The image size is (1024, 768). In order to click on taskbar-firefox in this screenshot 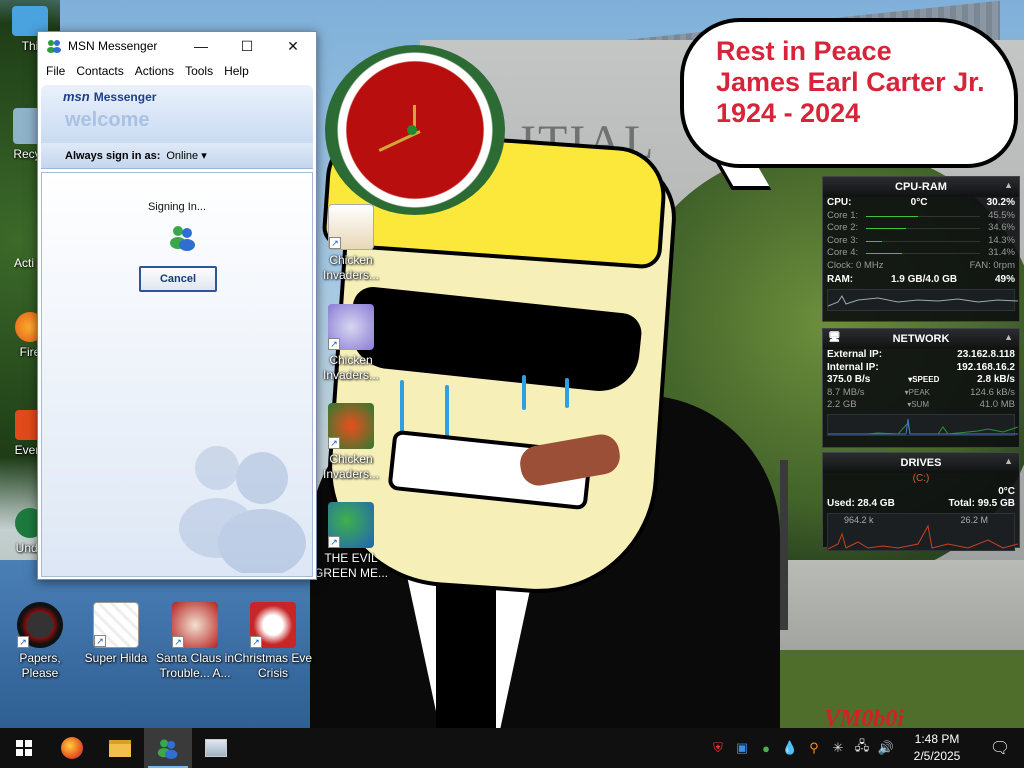, I will do `click(72, 748)`.